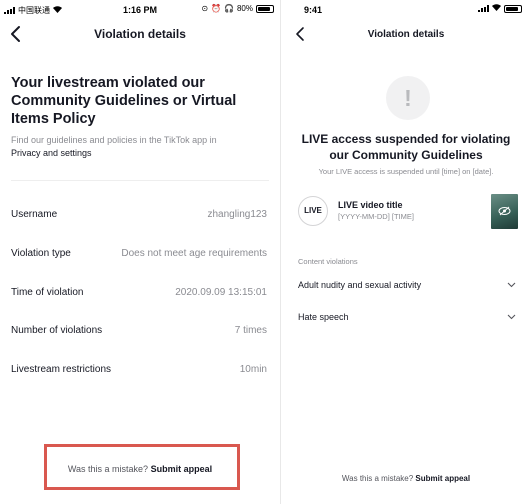 Image resolution: width=528 pixels, height=504 pixels. I want to click on eye-slash-icon, so click(504, 211).